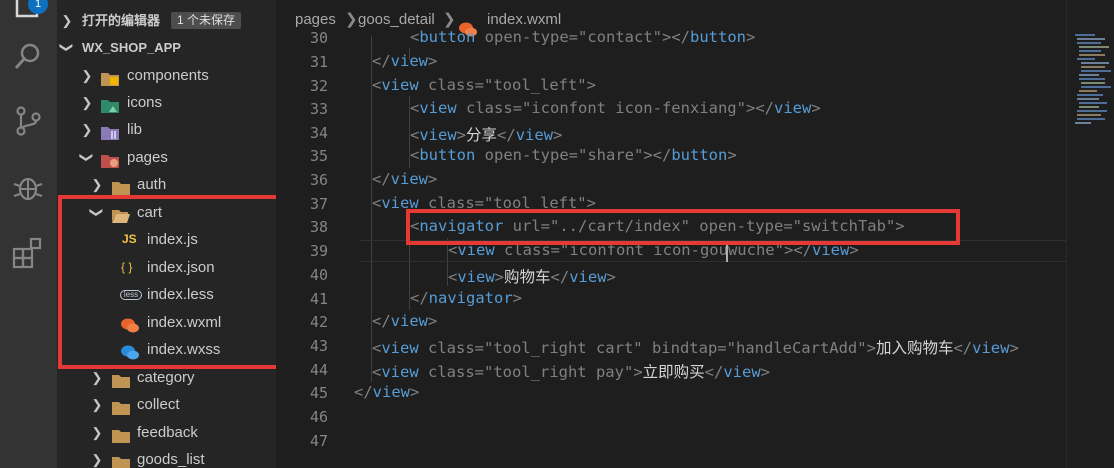 The image size is (1114, 468). What do you see at coordinates (129, 239) in the screenshot?
I see `js-file-icon: JS` at bounding box center [129, 239].